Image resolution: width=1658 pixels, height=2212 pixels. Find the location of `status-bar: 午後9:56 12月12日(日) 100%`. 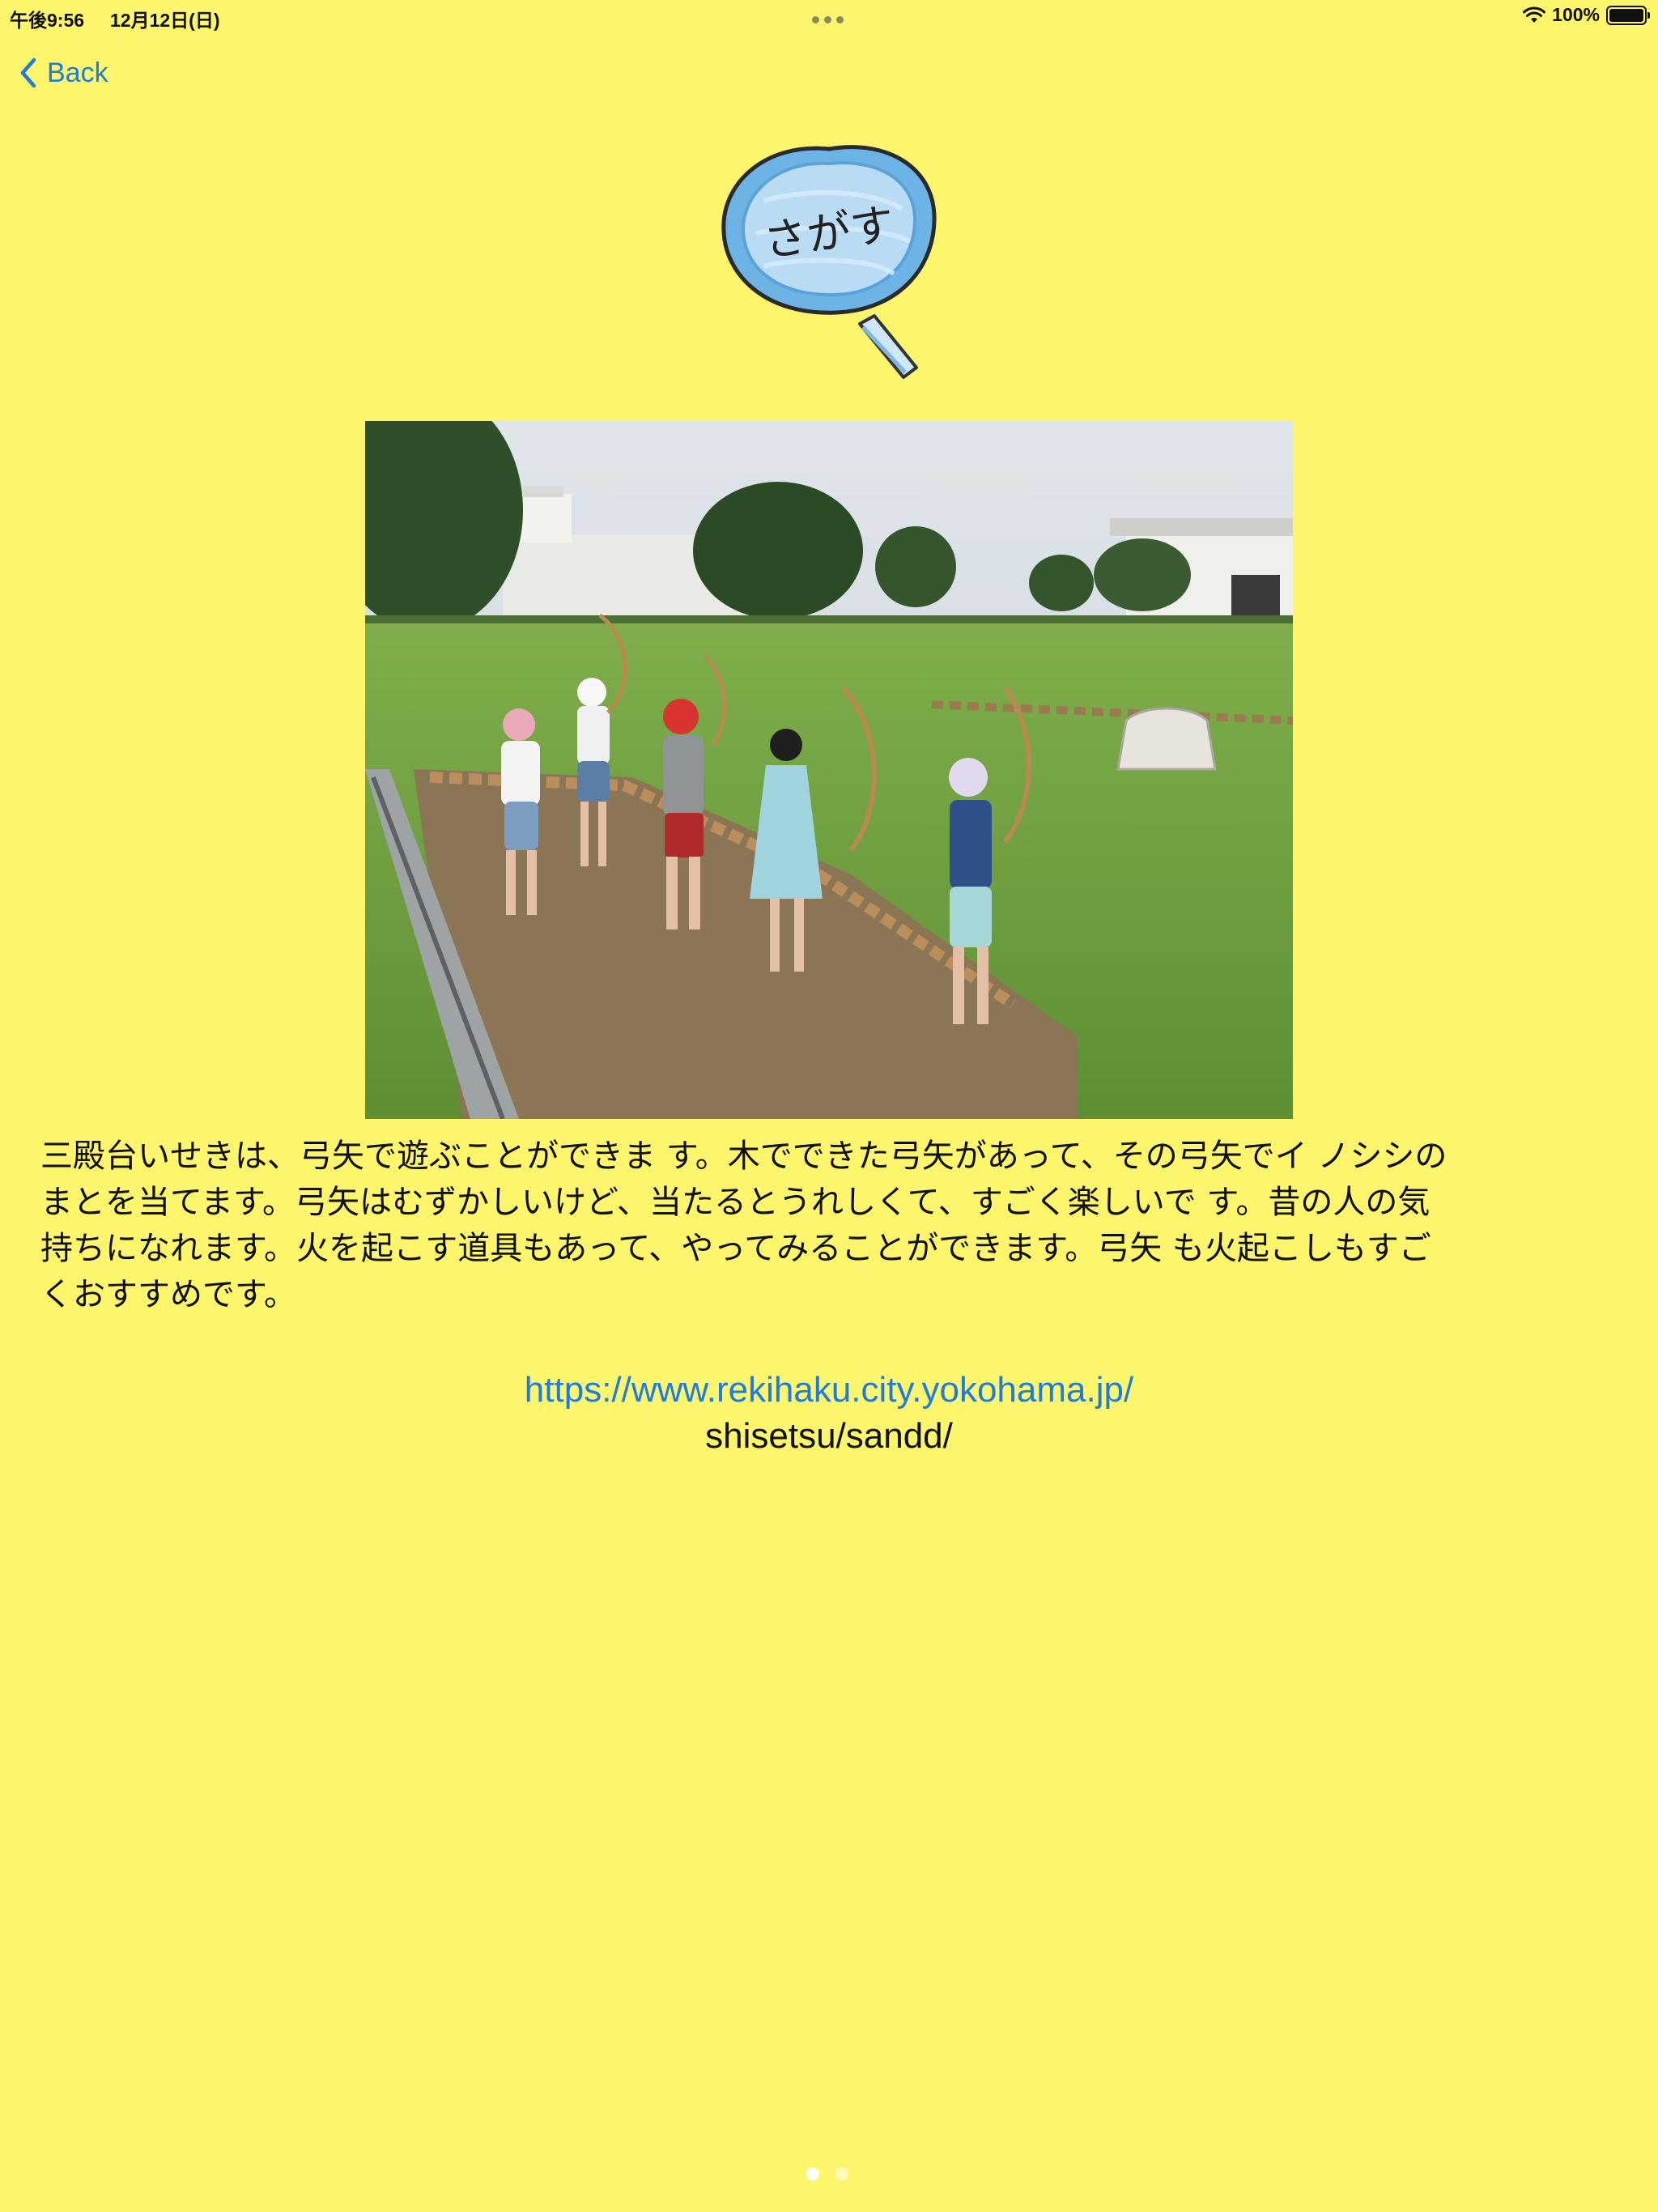

status-bar: 午後9:56 12月12日(日) 100% is located at coordinates (829, 16).